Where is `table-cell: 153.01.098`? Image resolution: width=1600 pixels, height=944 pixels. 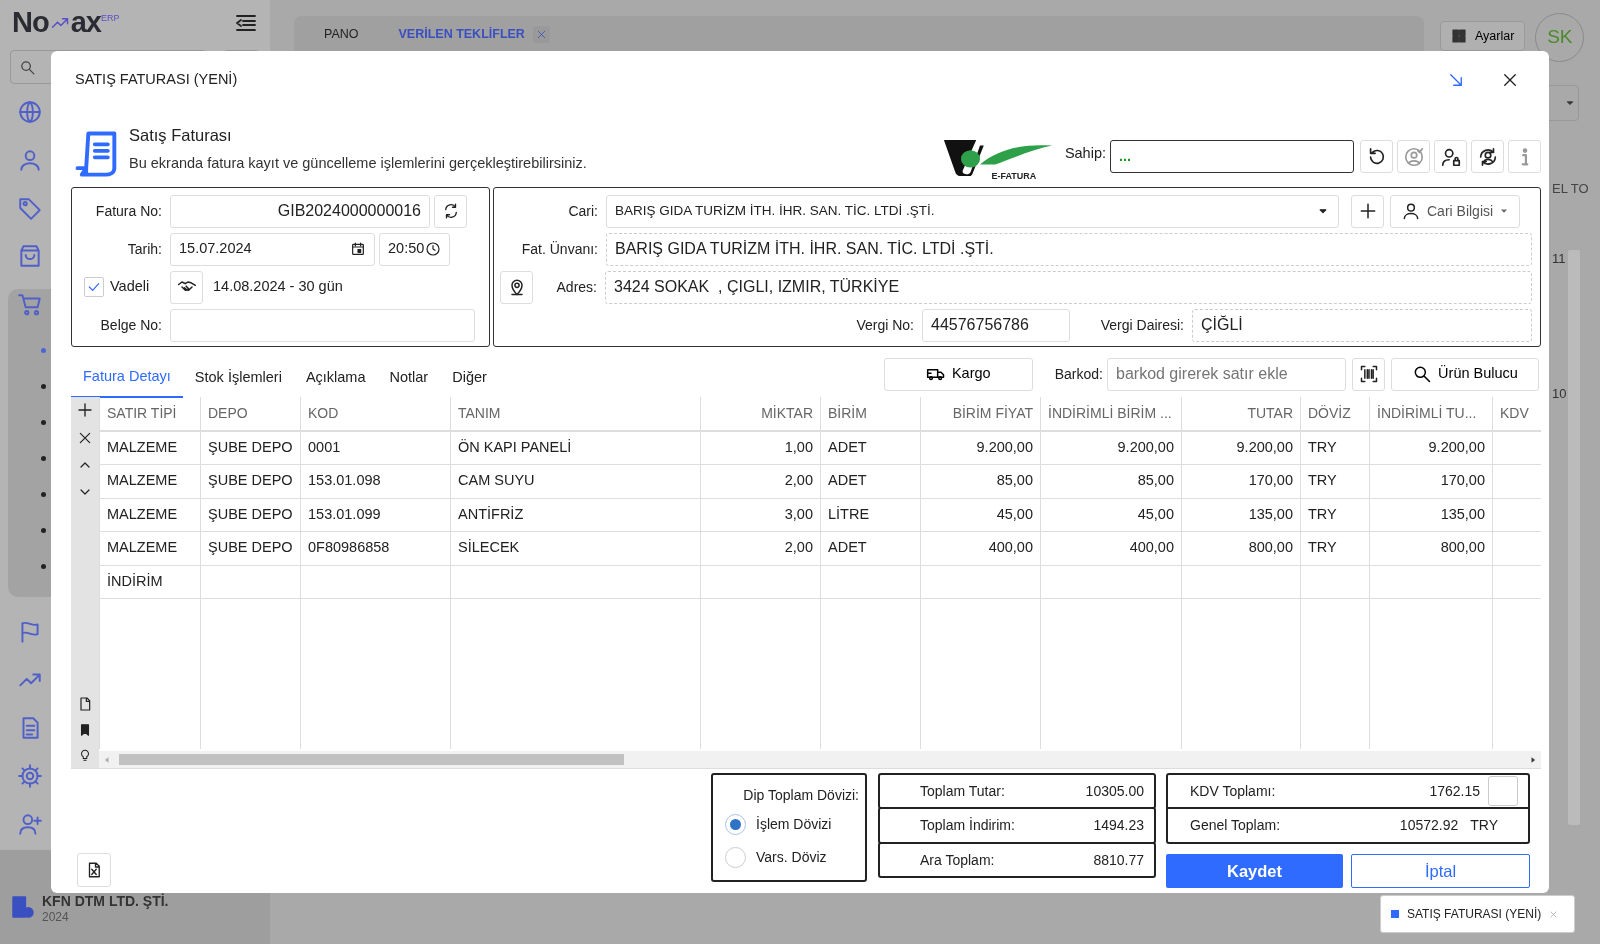 table-cell: 153.01.098 is located at coordinates (375, 481).